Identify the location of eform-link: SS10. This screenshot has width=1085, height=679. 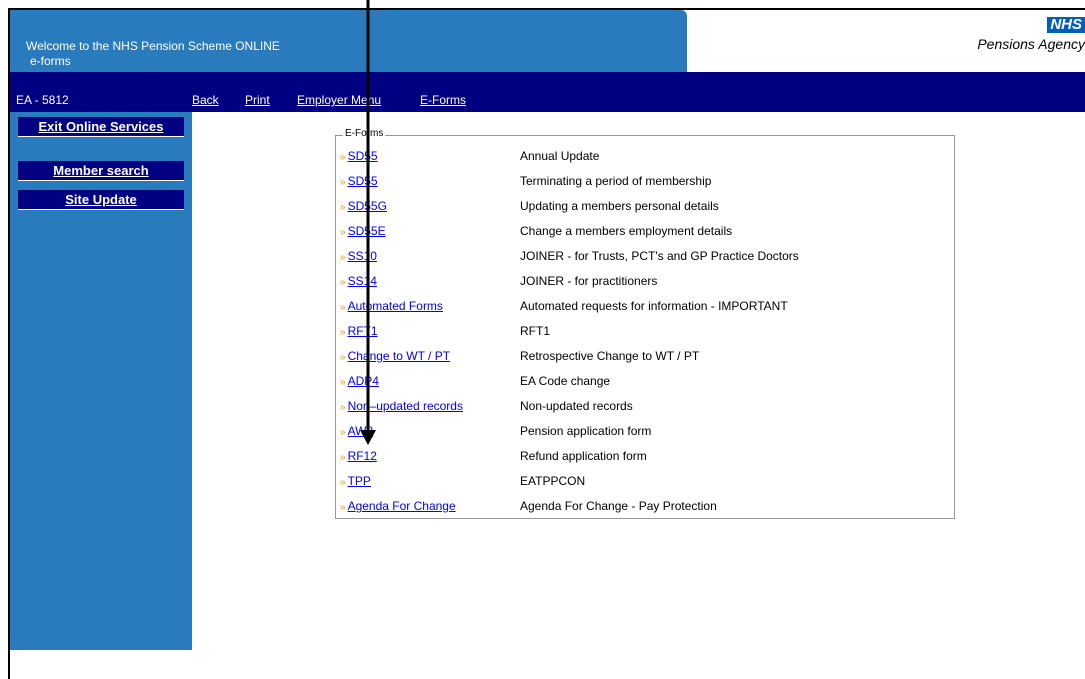
(362, 256).